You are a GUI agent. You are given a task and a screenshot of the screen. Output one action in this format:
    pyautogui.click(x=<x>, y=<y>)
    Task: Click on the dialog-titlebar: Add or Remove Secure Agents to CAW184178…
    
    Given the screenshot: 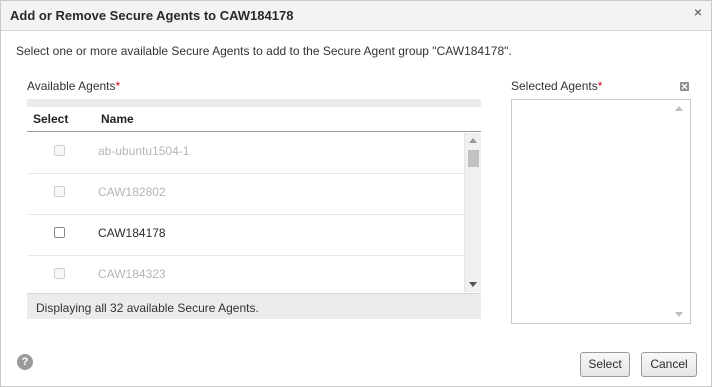 What is the action you would take?
    pyautogui.click(x=356, y=16)
    